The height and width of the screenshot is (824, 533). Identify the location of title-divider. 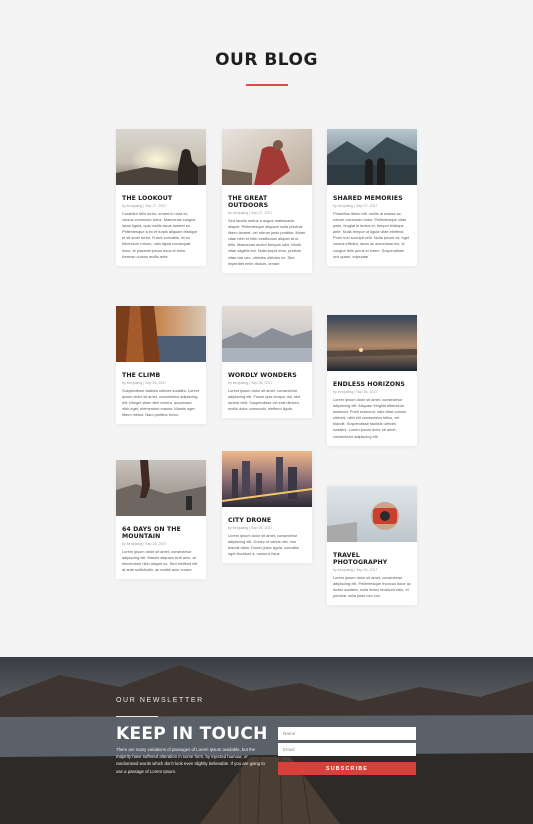
(267, 85).